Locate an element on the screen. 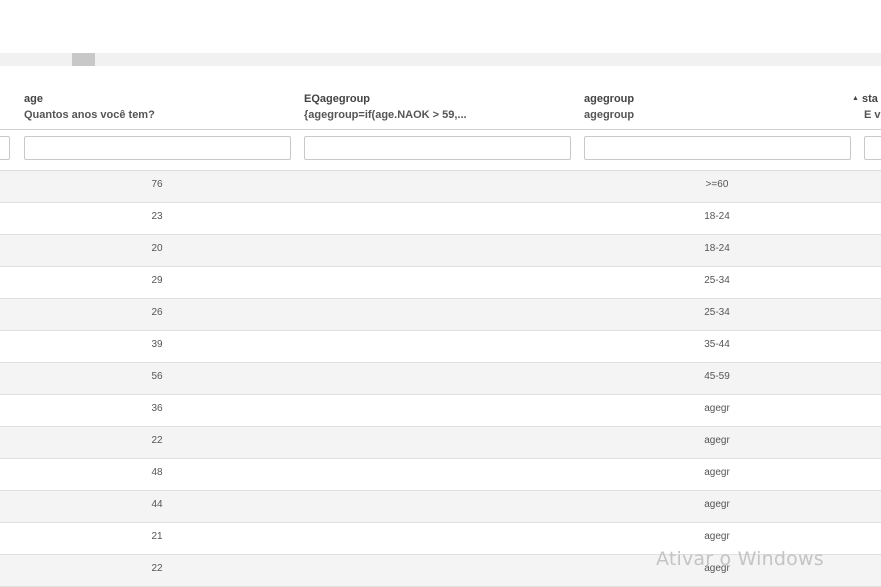  table-row: 22 agegr is located at coordinates (440, 443).